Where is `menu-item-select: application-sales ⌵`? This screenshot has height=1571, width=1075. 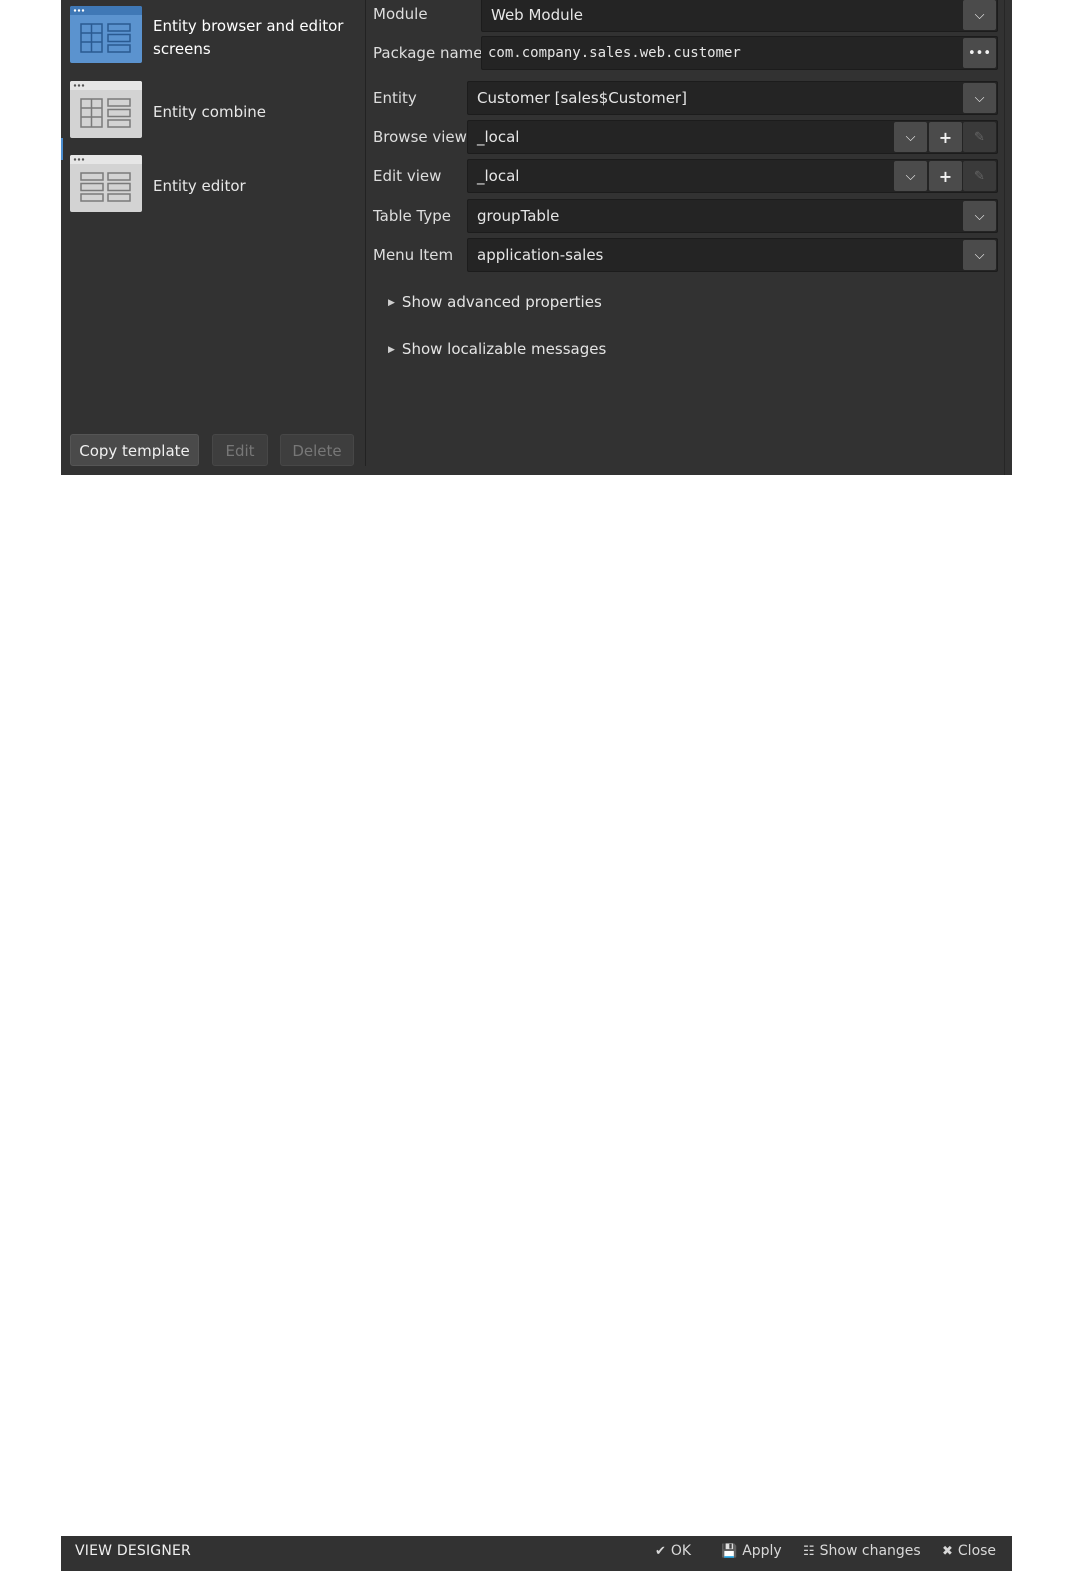
menu-item-select: application-sales ⌵ is located at coordinates (732, 255).